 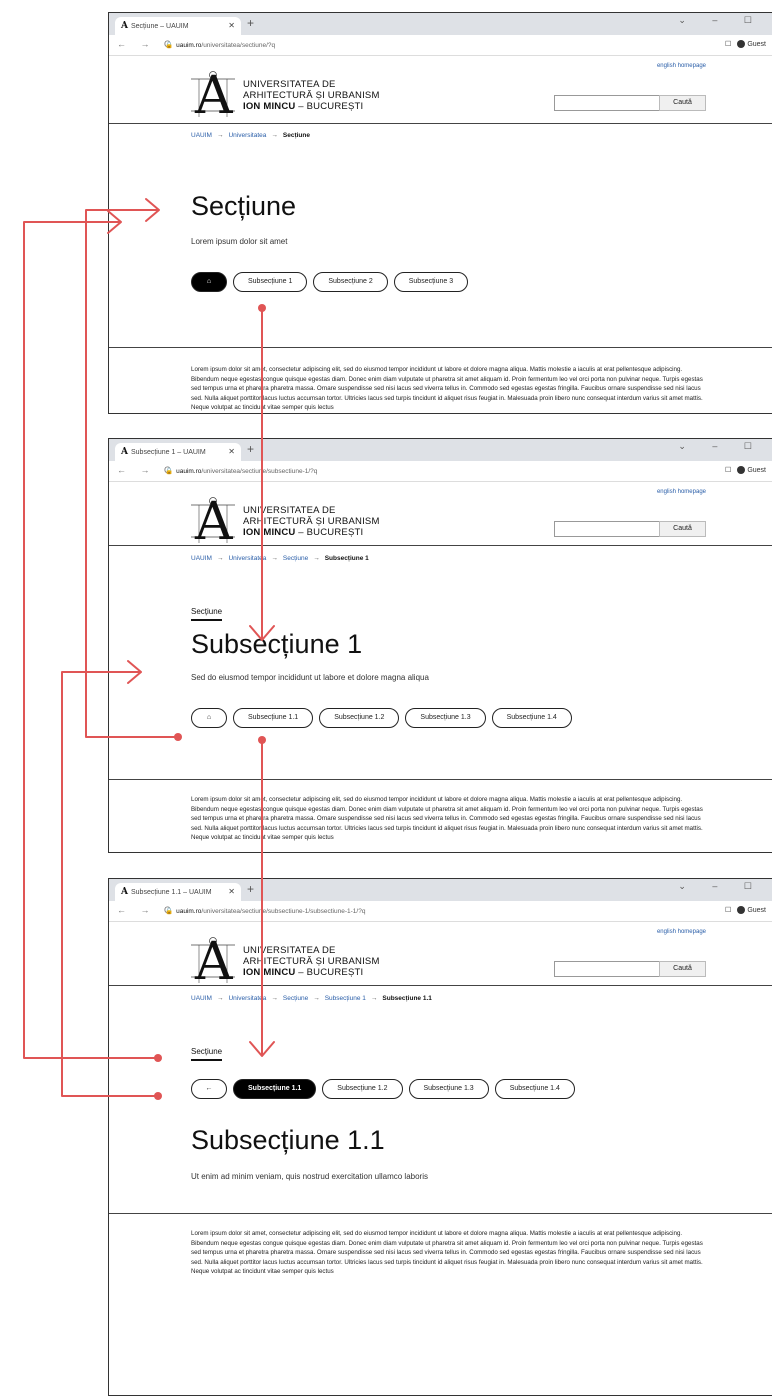 I want to click on breadcrumb-current: Secțiune, so click(x=296, y=135).